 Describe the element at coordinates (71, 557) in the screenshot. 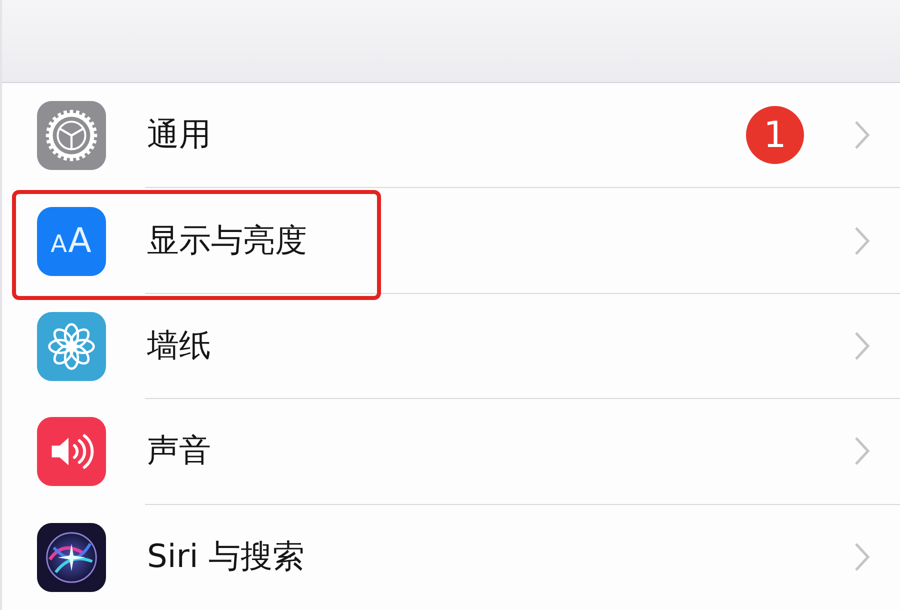

I see `orb-icon` at that location.